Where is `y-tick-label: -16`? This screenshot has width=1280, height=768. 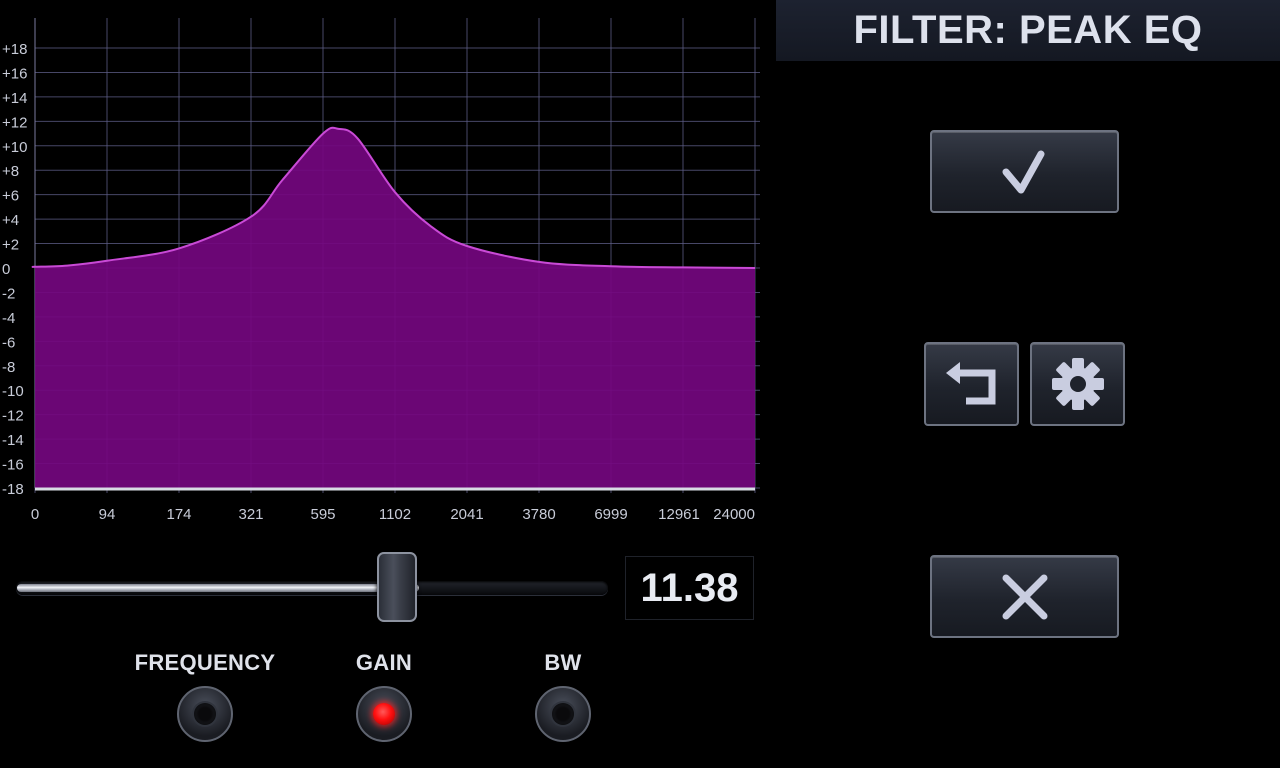
y-tick-label: -16 is located at coordinates (13, 465).